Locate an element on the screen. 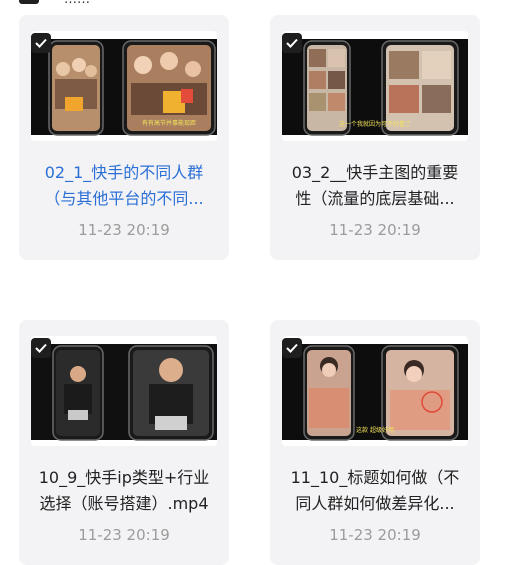 This screenshot has width=511, height=565. file-title: 10_9_快手ip类型+行业 选择（账号搭建）.mp4 is located at coordinates (124, 491).